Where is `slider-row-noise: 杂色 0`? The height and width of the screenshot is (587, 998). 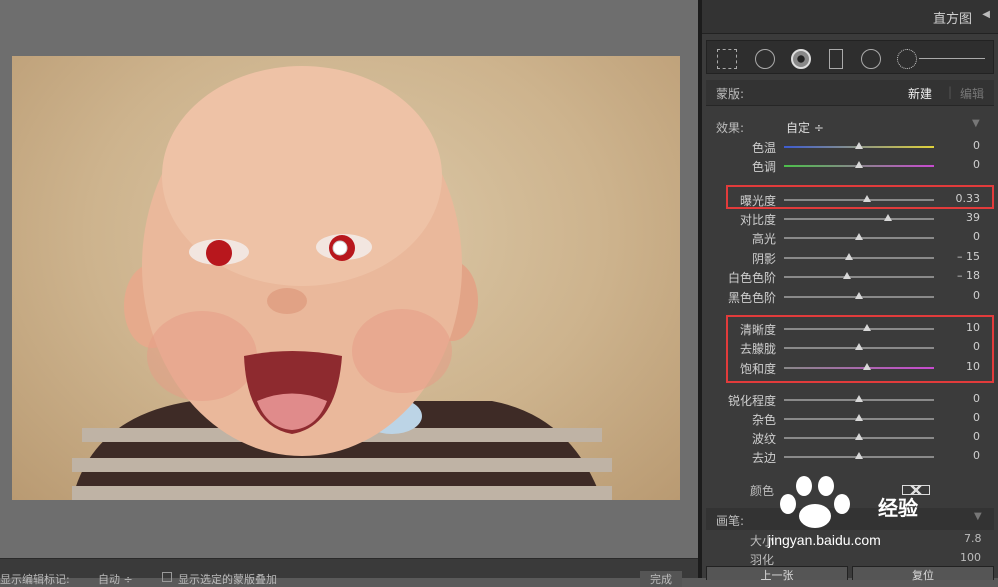 slider-row-noise: 杂色 0 is located at coordinates (850, 419).